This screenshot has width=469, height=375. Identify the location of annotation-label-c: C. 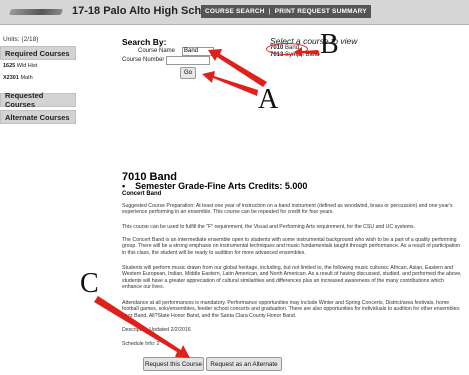
(89, 283).